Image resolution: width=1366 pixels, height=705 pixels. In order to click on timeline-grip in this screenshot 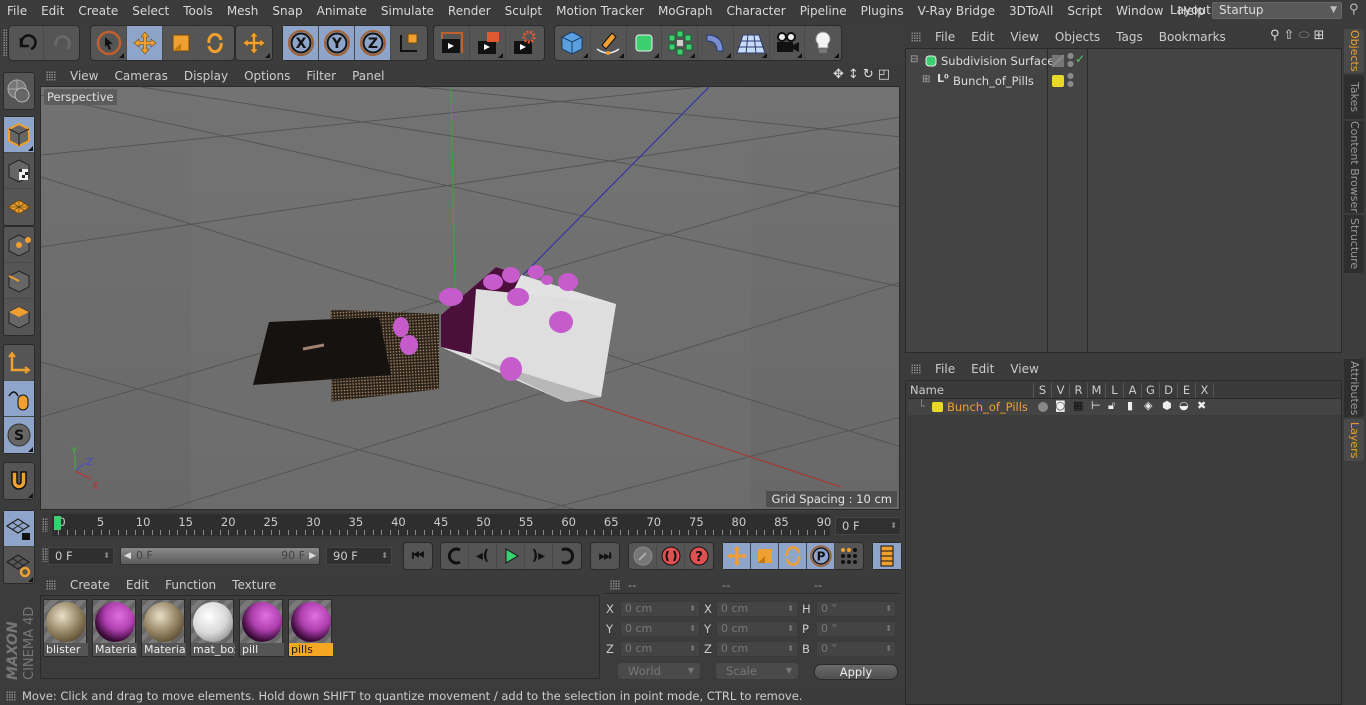, I will do `click(45, 525)`.